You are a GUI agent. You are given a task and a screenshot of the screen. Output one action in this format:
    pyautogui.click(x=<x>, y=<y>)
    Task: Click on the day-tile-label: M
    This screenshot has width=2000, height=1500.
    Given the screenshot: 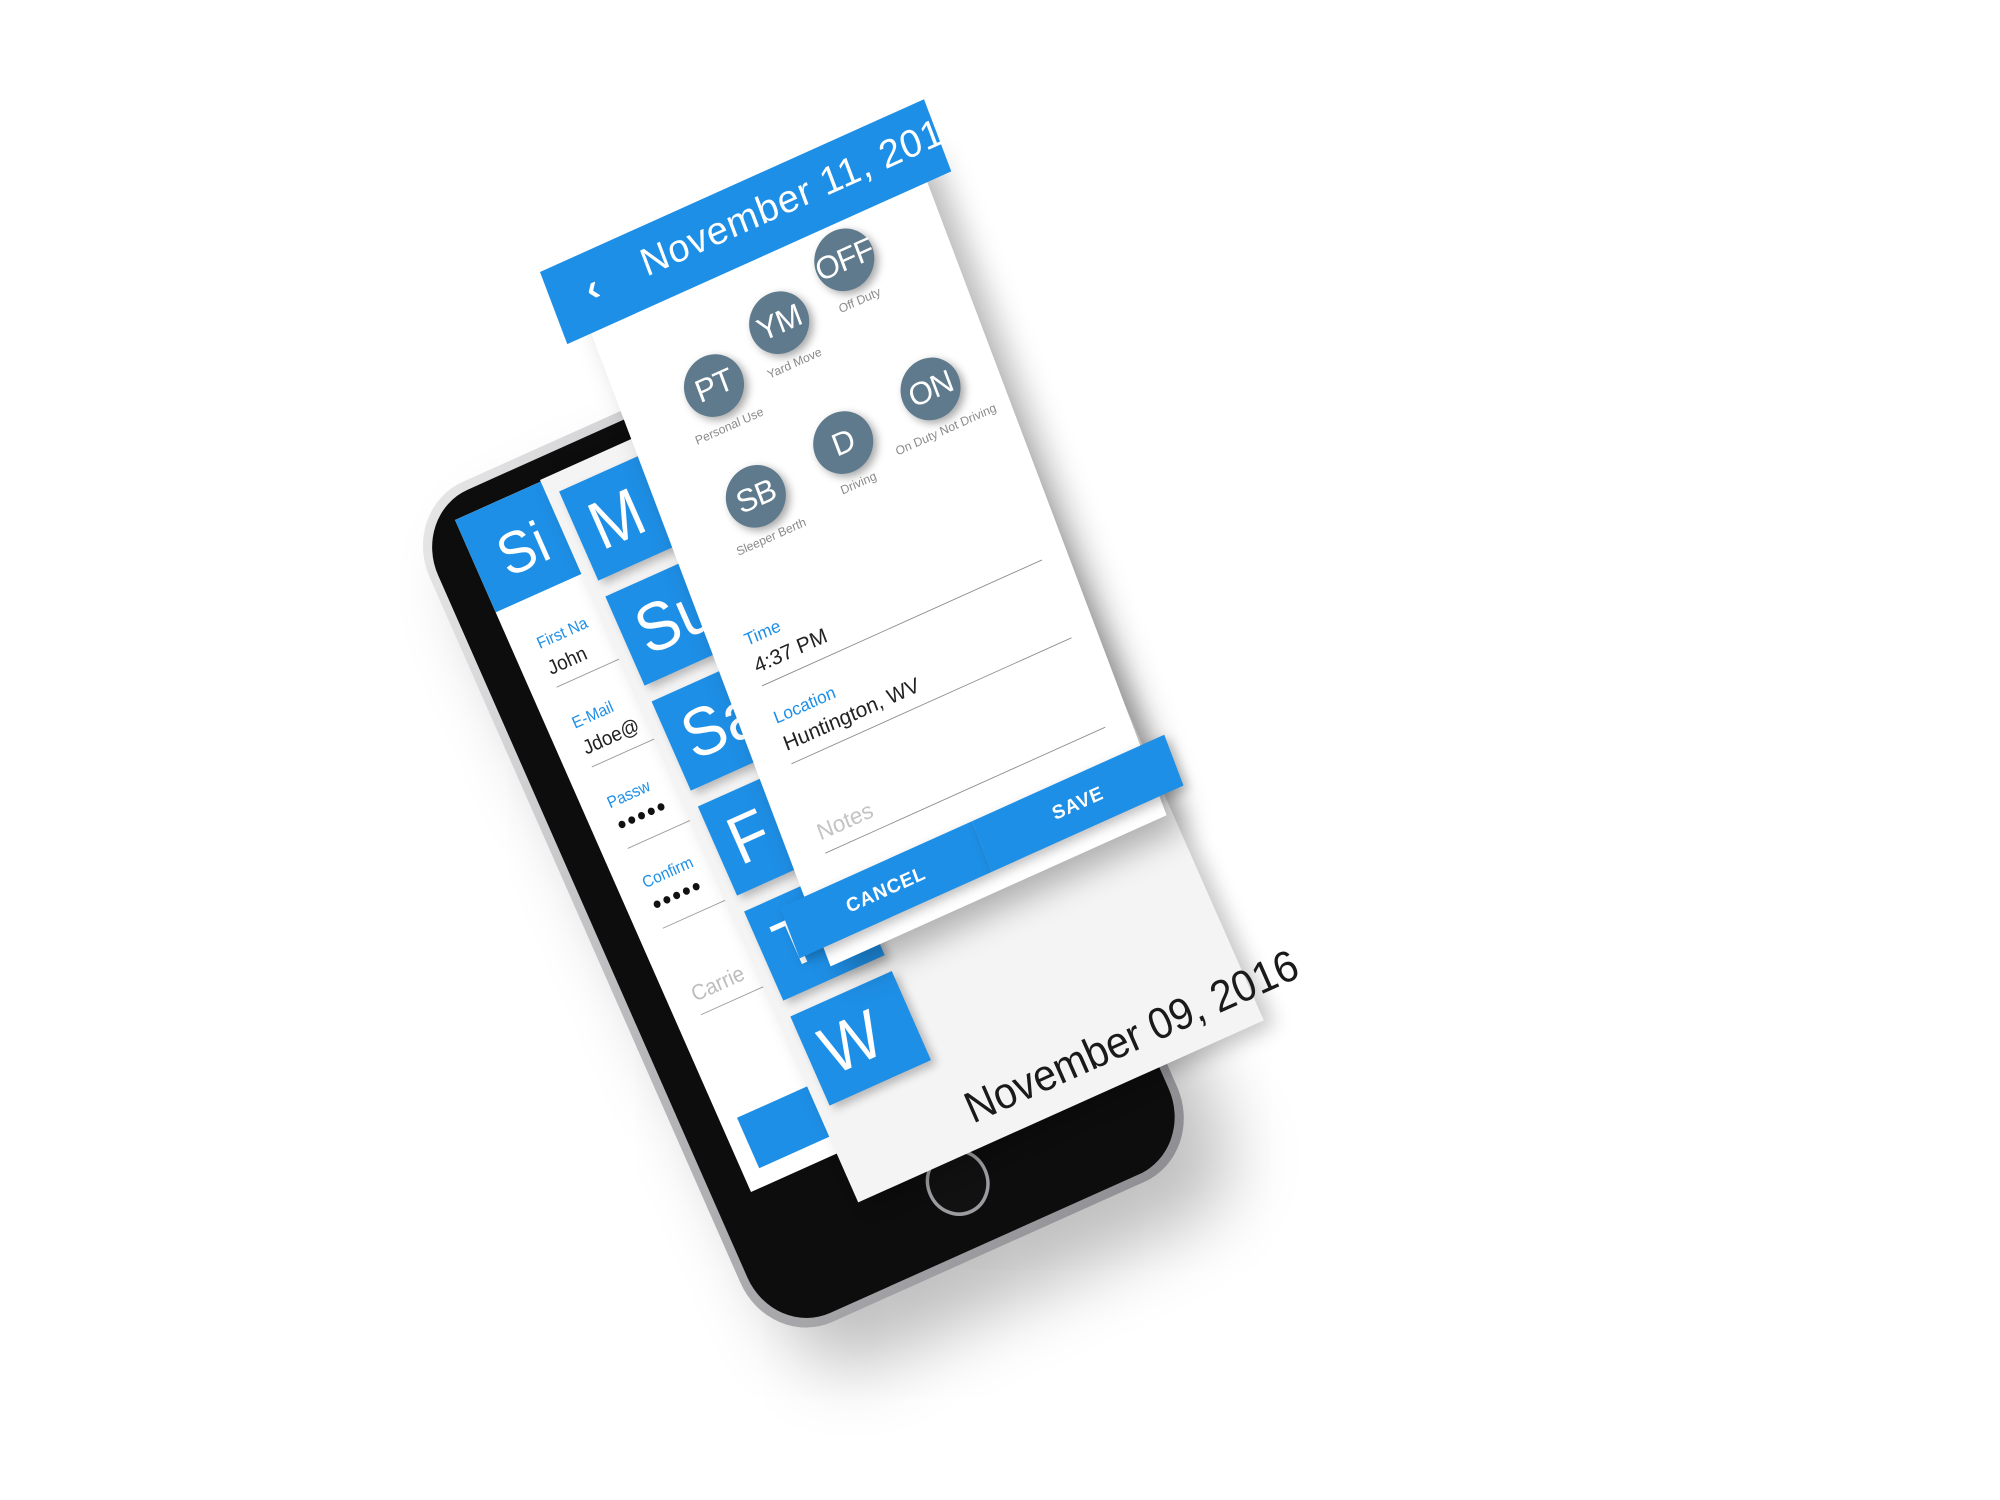 What is the action you would take?
    pyautogui.click(x=617, y=518)
    